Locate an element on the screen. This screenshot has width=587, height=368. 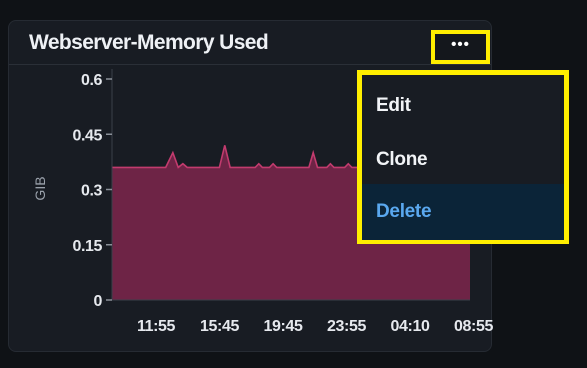
menu-item-clone: Clone is located at coordinates (463, 160).